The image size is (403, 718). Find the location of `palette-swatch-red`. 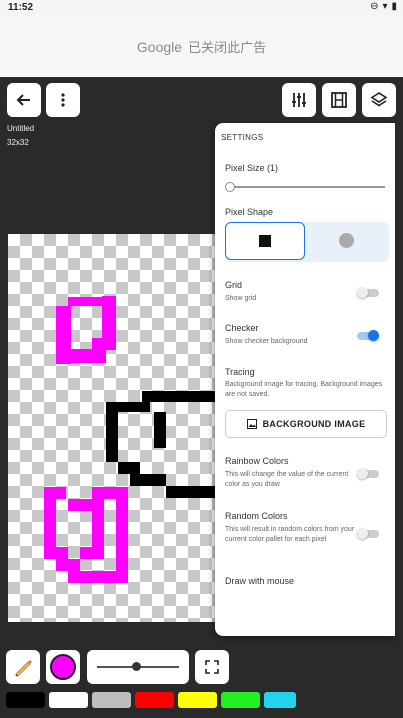

palette-swatch-red is located at coordinates (154, 700).